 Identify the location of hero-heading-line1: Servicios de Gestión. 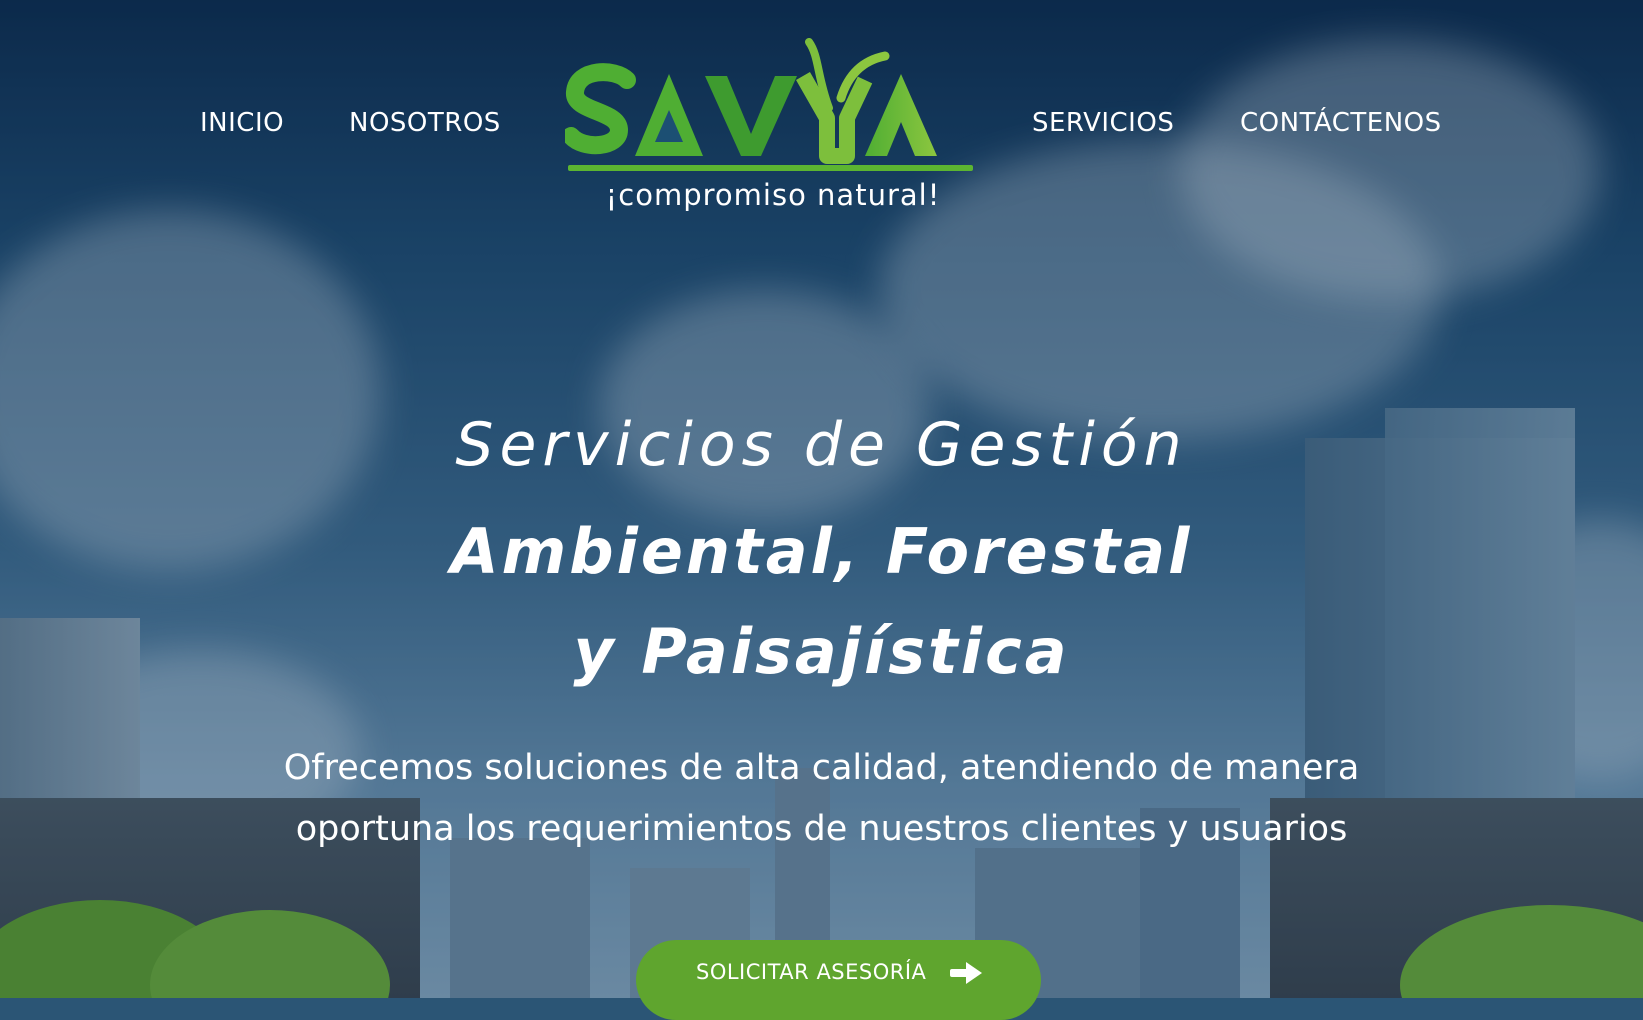
(821, 445).